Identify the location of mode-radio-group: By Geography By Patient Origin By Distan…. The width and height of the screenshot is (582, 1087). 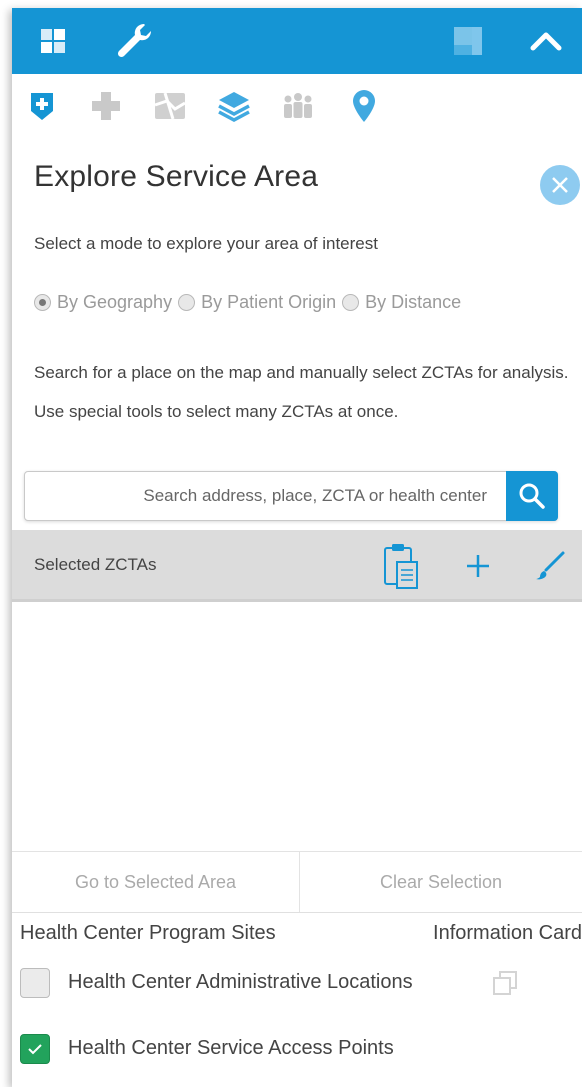
(250, 302).